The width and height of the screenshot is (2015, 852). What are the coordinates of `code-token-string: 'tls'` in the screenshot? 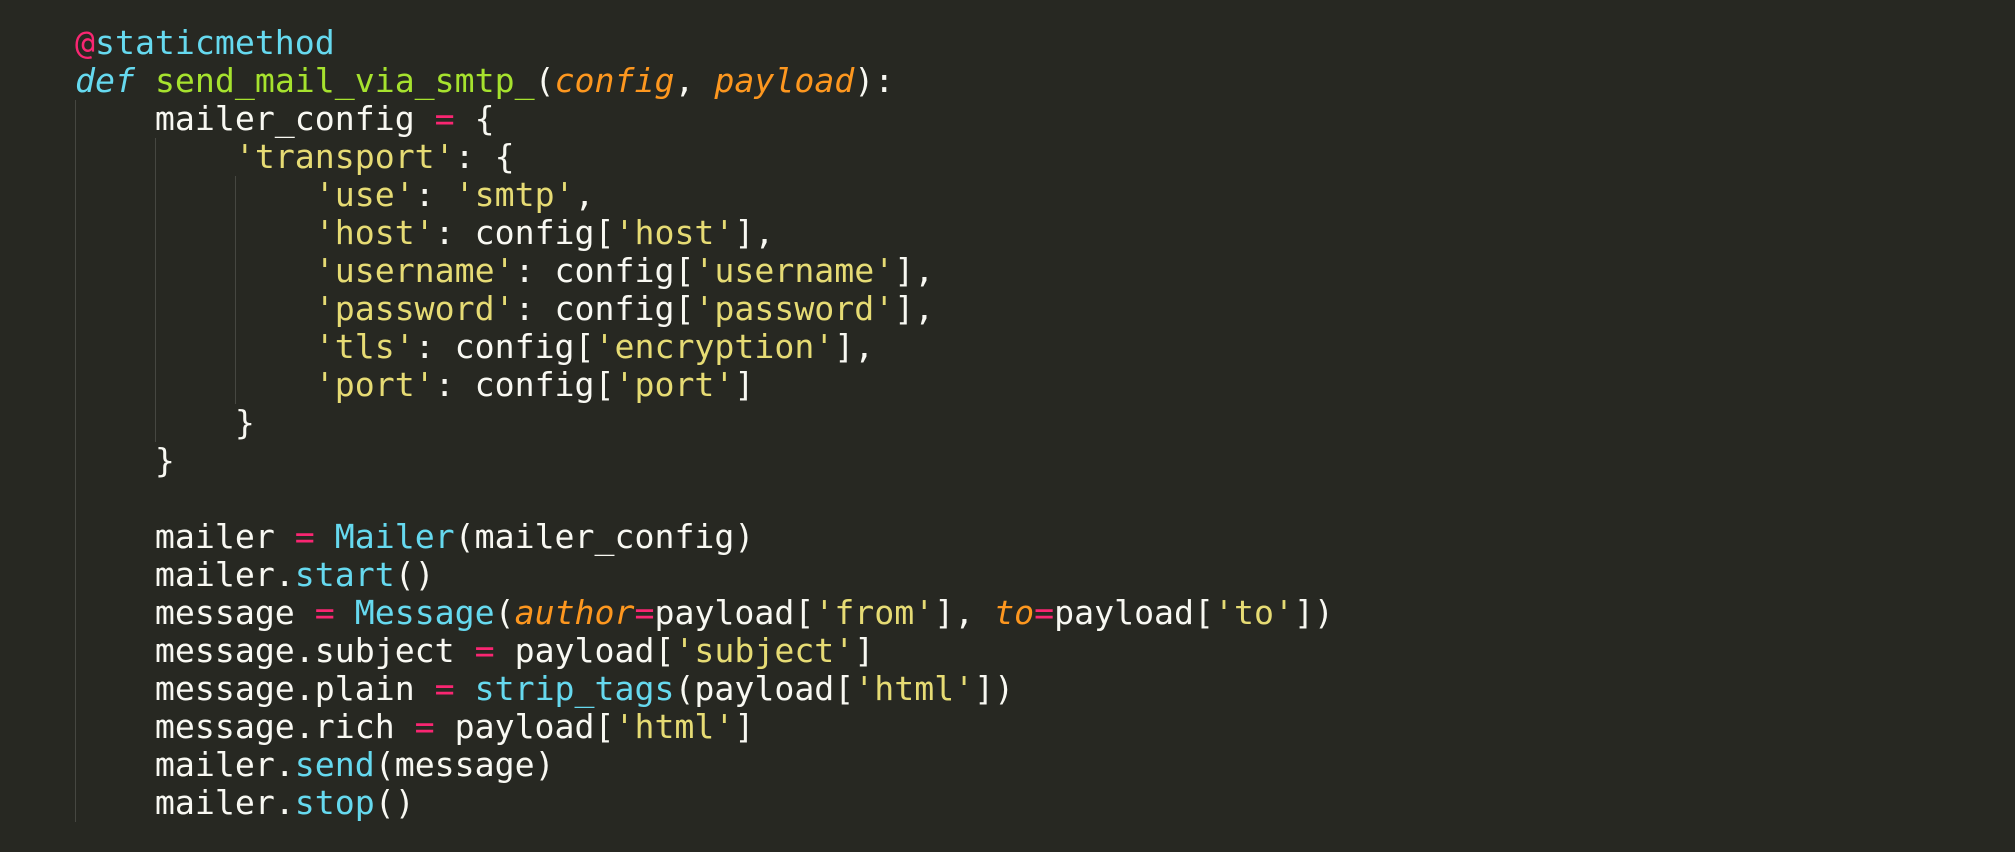 It's located at (364, 346).